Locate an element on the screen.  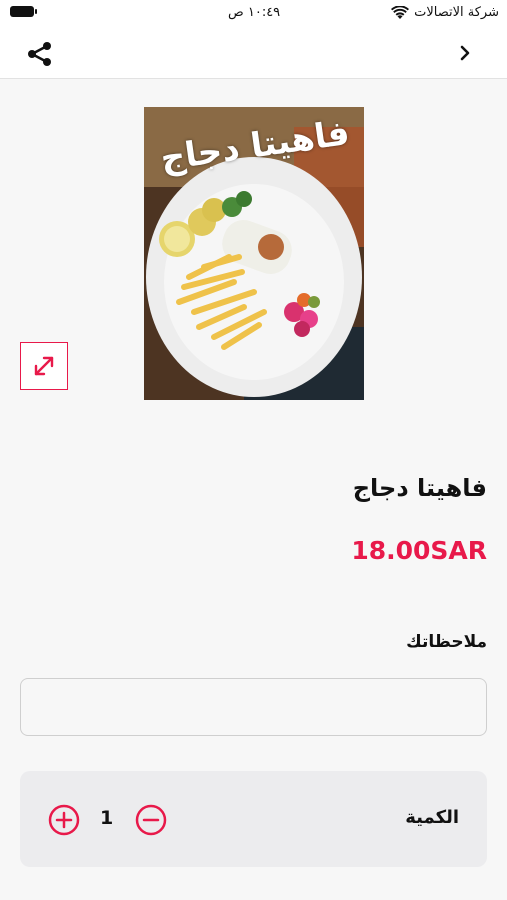
decrease-quantity-button is located at coordinates (151, 820).